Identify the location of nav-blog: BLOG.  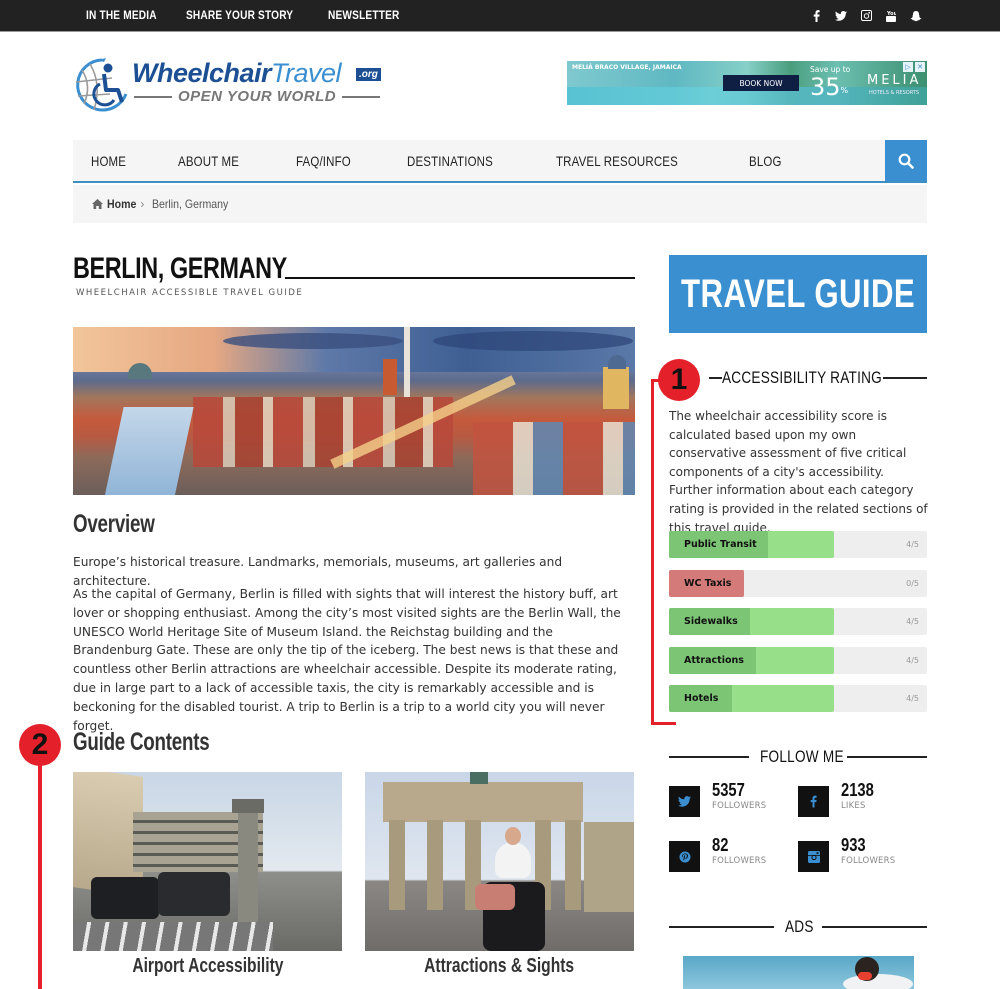
(765, 161).